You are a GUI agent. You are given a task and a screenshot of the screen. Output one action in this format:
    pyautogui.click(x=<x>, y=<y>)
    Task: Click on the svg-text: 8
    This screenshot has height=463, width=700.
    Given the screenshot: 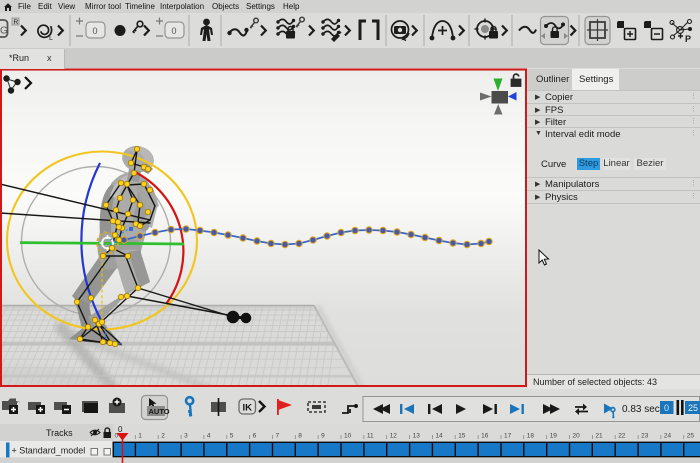 What is the action you would take?
    pyautogui.click(x=300, y=436)
    